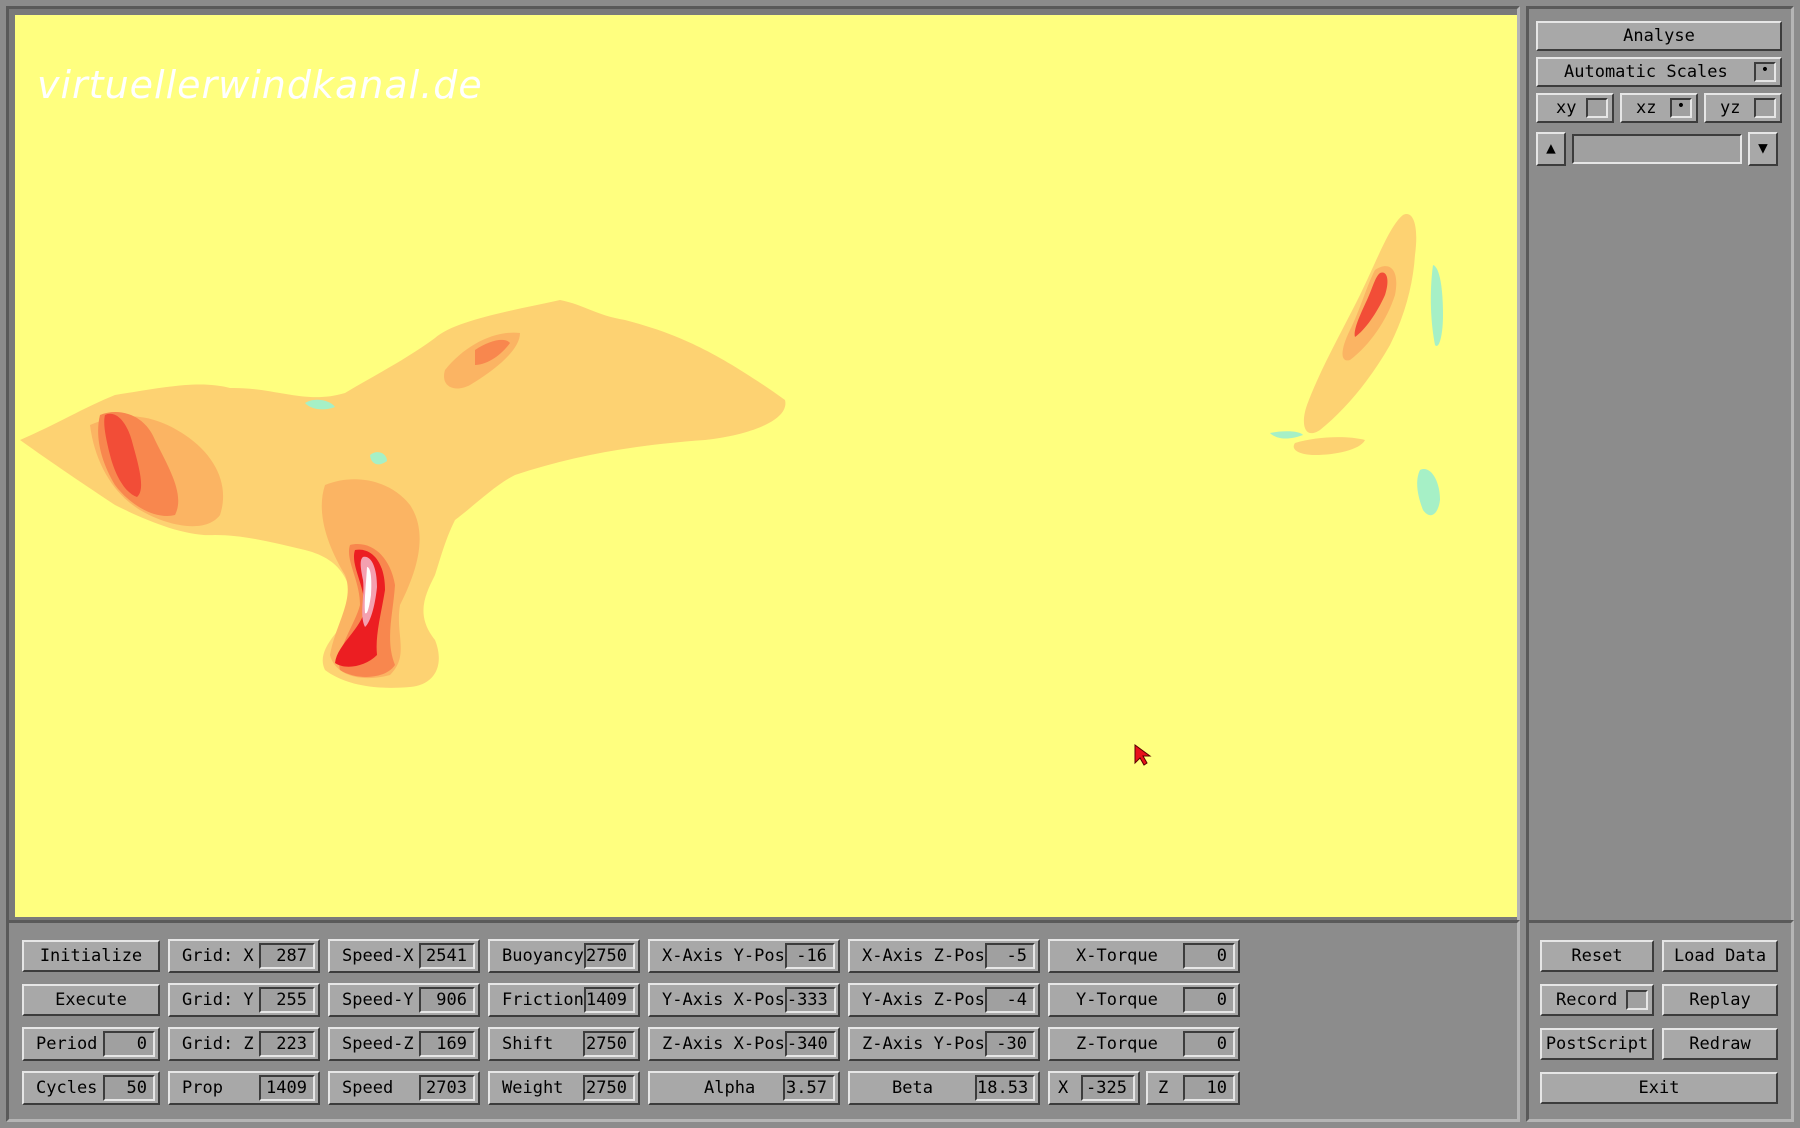  I want to click on period-input: 0, so click(129, 1044).